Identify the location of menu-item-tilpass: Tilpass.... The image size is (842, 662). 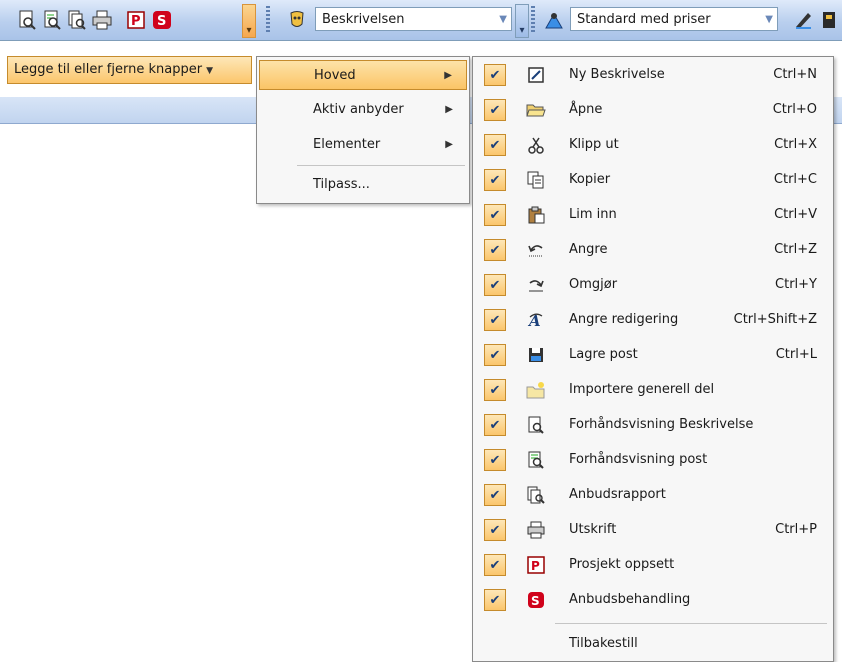
(363, 185).